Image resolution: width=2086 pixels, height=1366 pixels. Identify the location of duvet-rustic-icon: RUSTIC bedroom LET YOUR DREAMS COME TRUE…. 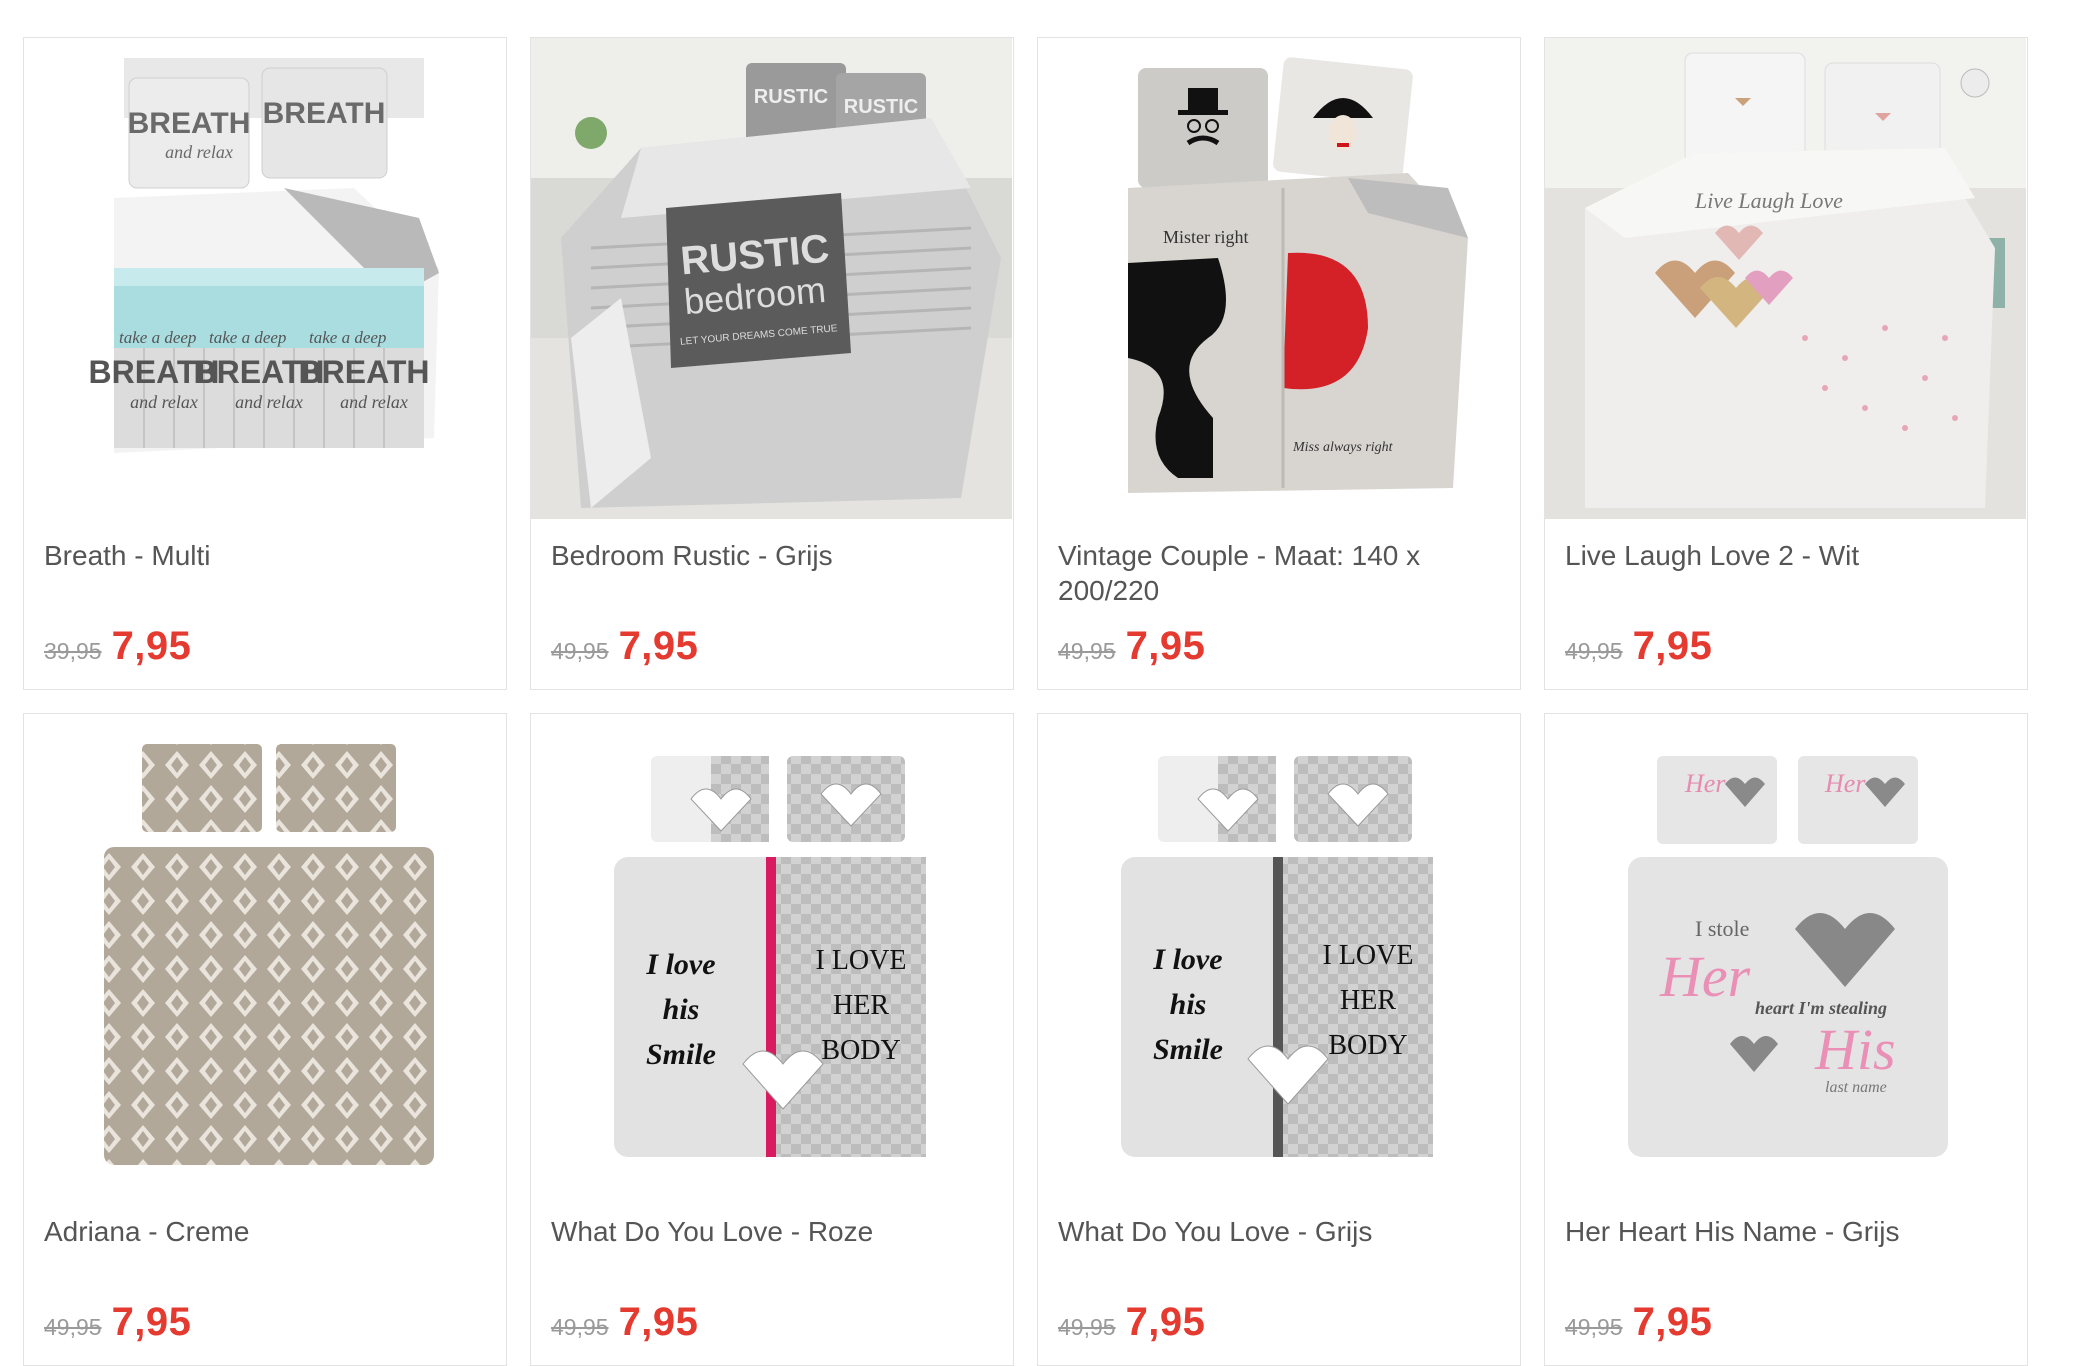
(771, 278).